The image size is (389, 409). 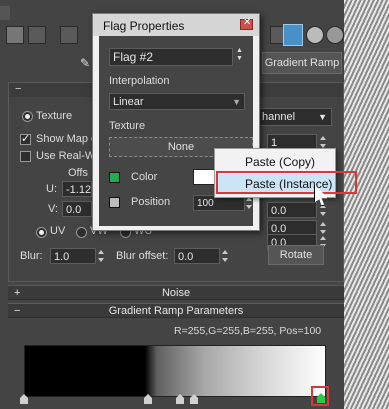 I want to click on gradient-ramp-rollout-header: − Gradient Ramp Parameters, so click(x=176, y=310).